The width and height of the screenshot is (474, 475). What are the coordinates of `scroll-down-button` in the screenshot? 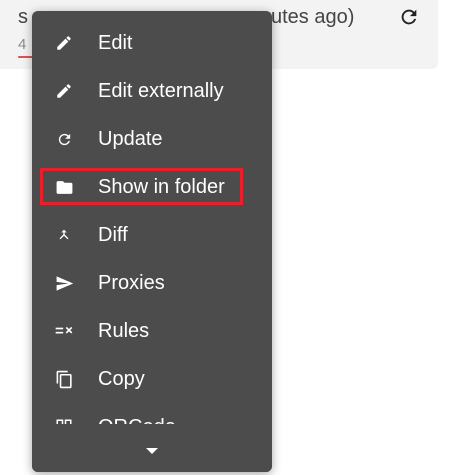 It's located at (152, 451).